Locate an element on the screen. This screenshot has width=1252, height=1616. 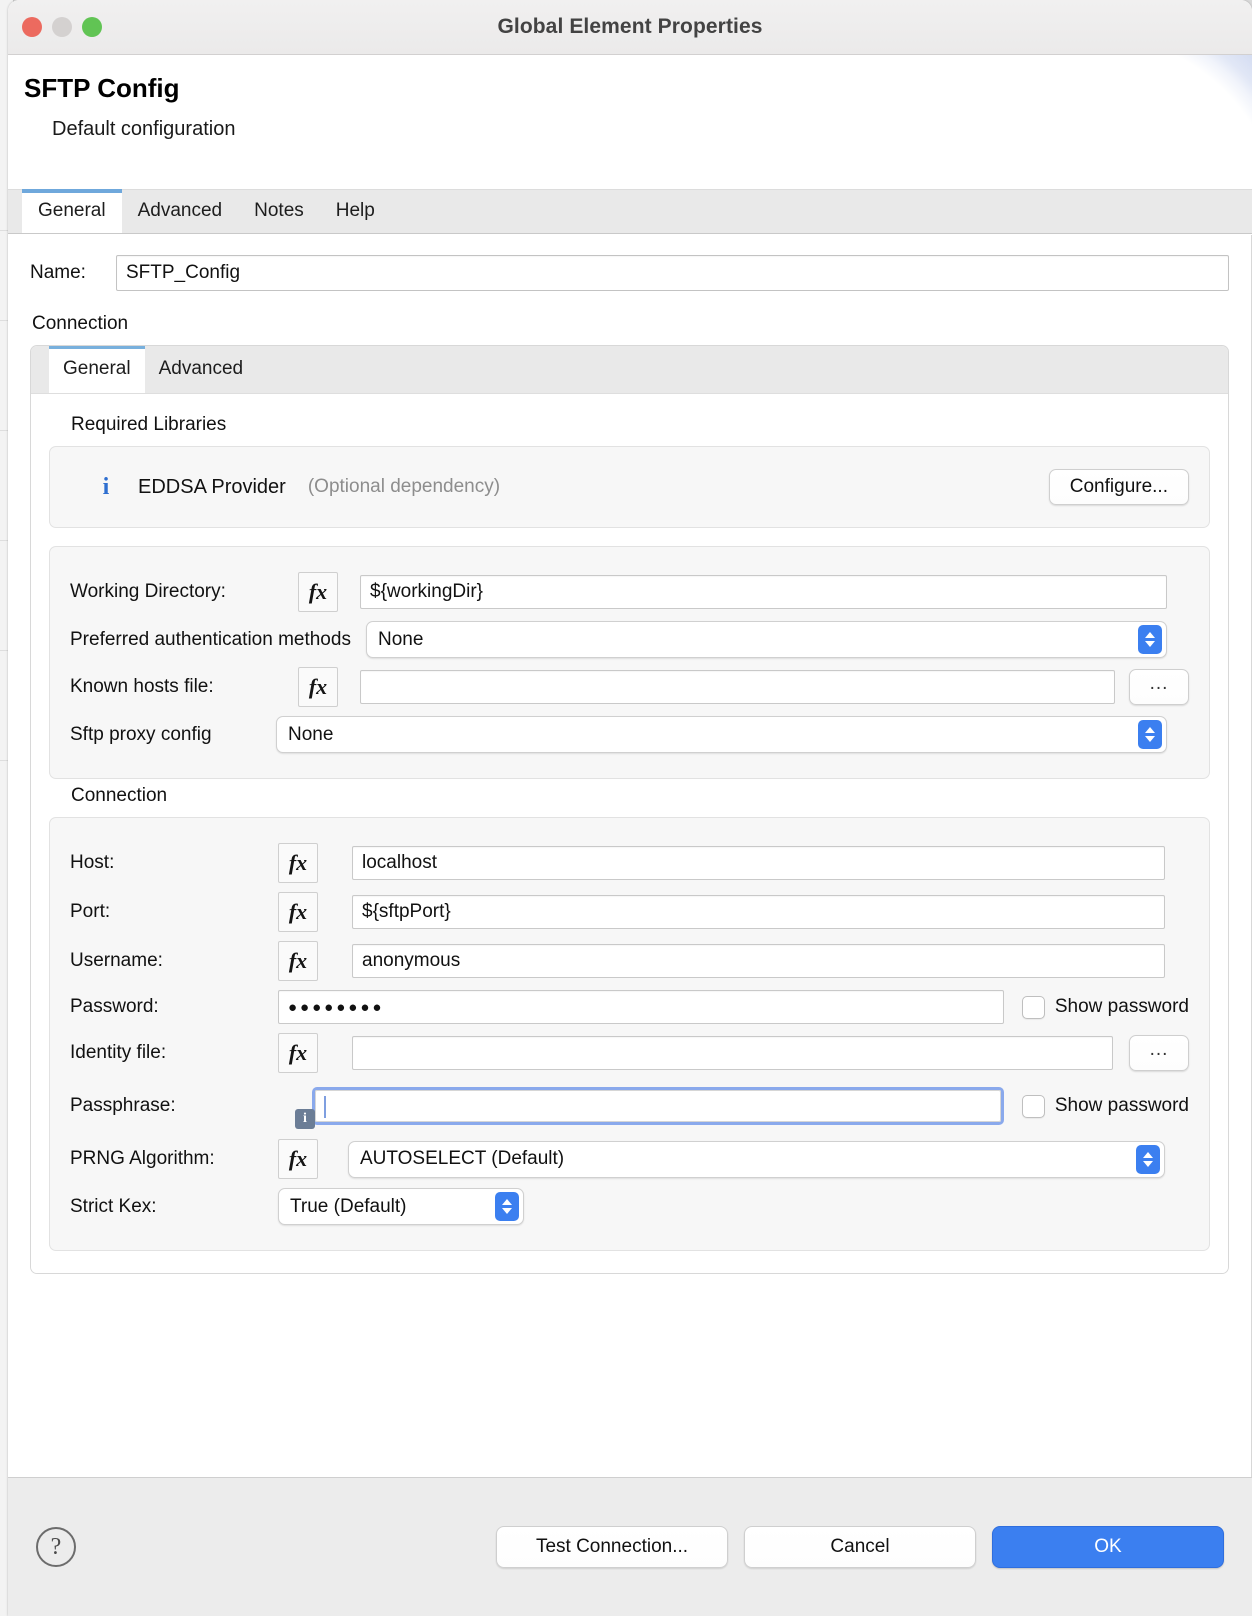
connection-tab-general: General is located at coordinates (97, 369).